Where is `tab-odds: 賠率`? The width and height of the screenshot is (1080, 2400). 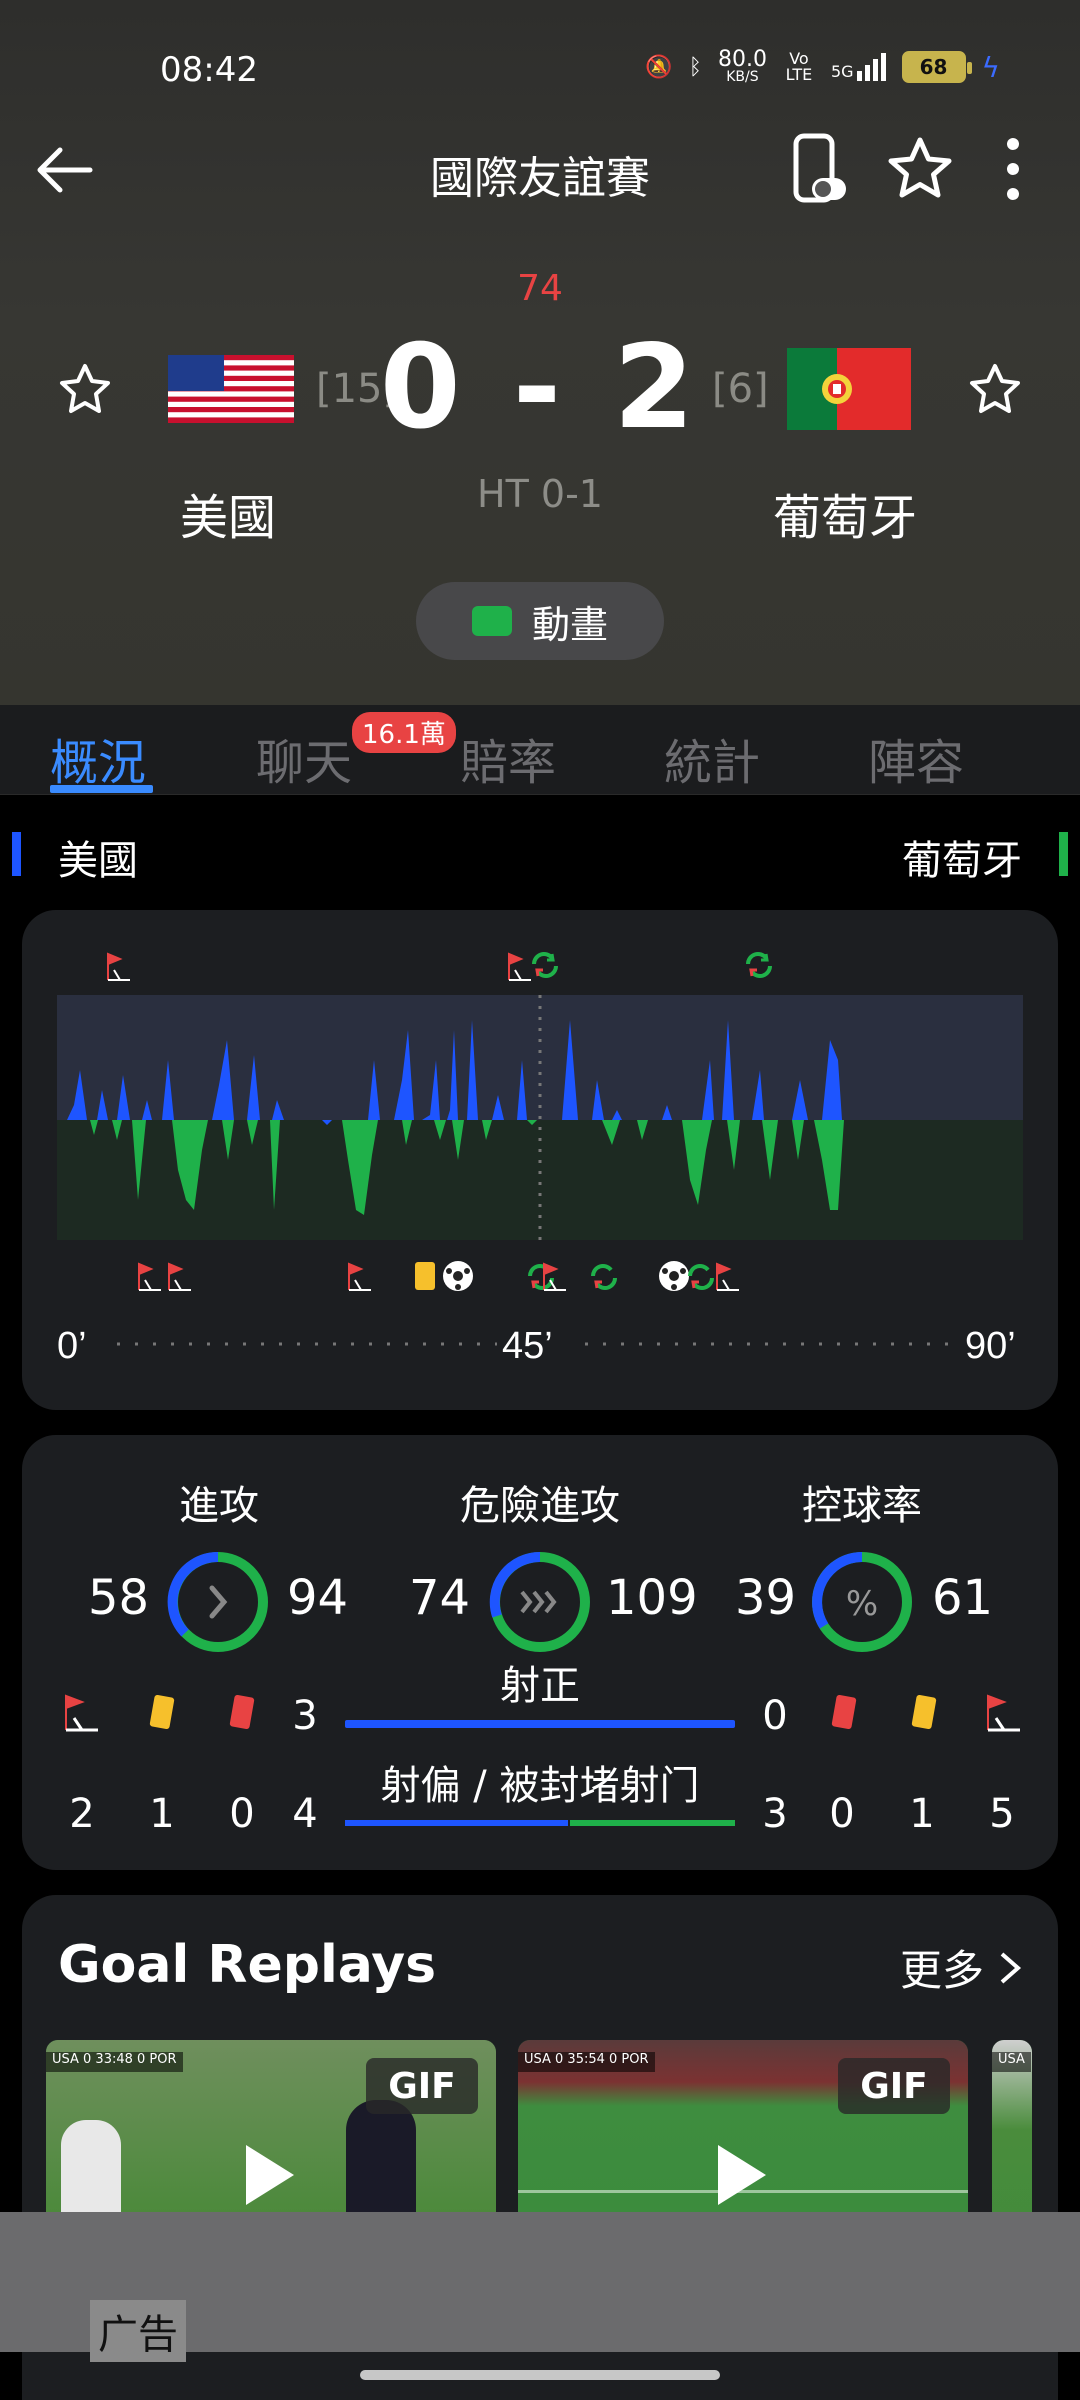 tab-odds: 賠率 is located at coordinates (508, 758).